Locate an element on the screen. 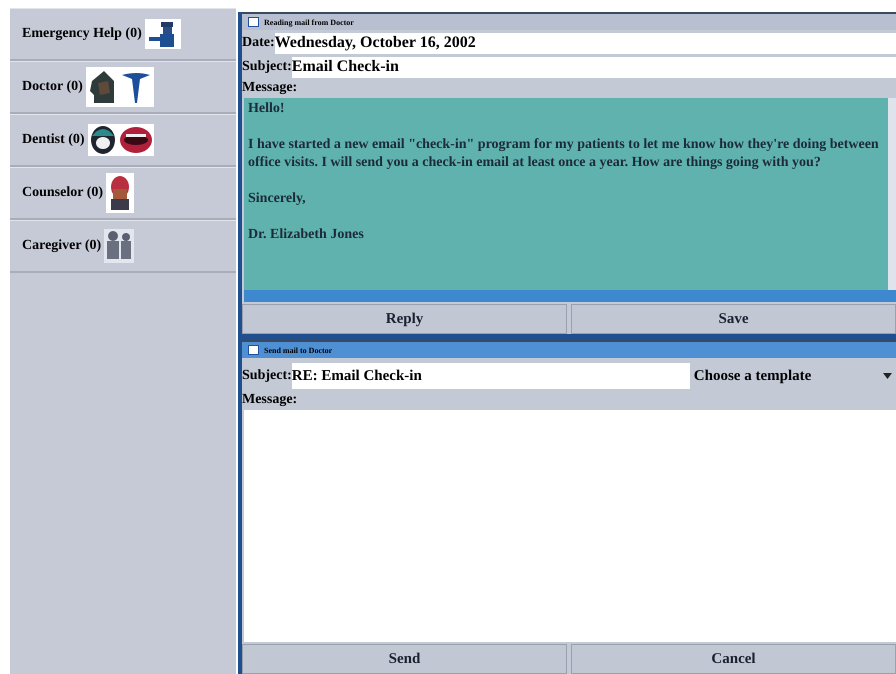 This screenshot has width=896, height=674. horizontal-scrollbar is located at coordinates (570, 296).